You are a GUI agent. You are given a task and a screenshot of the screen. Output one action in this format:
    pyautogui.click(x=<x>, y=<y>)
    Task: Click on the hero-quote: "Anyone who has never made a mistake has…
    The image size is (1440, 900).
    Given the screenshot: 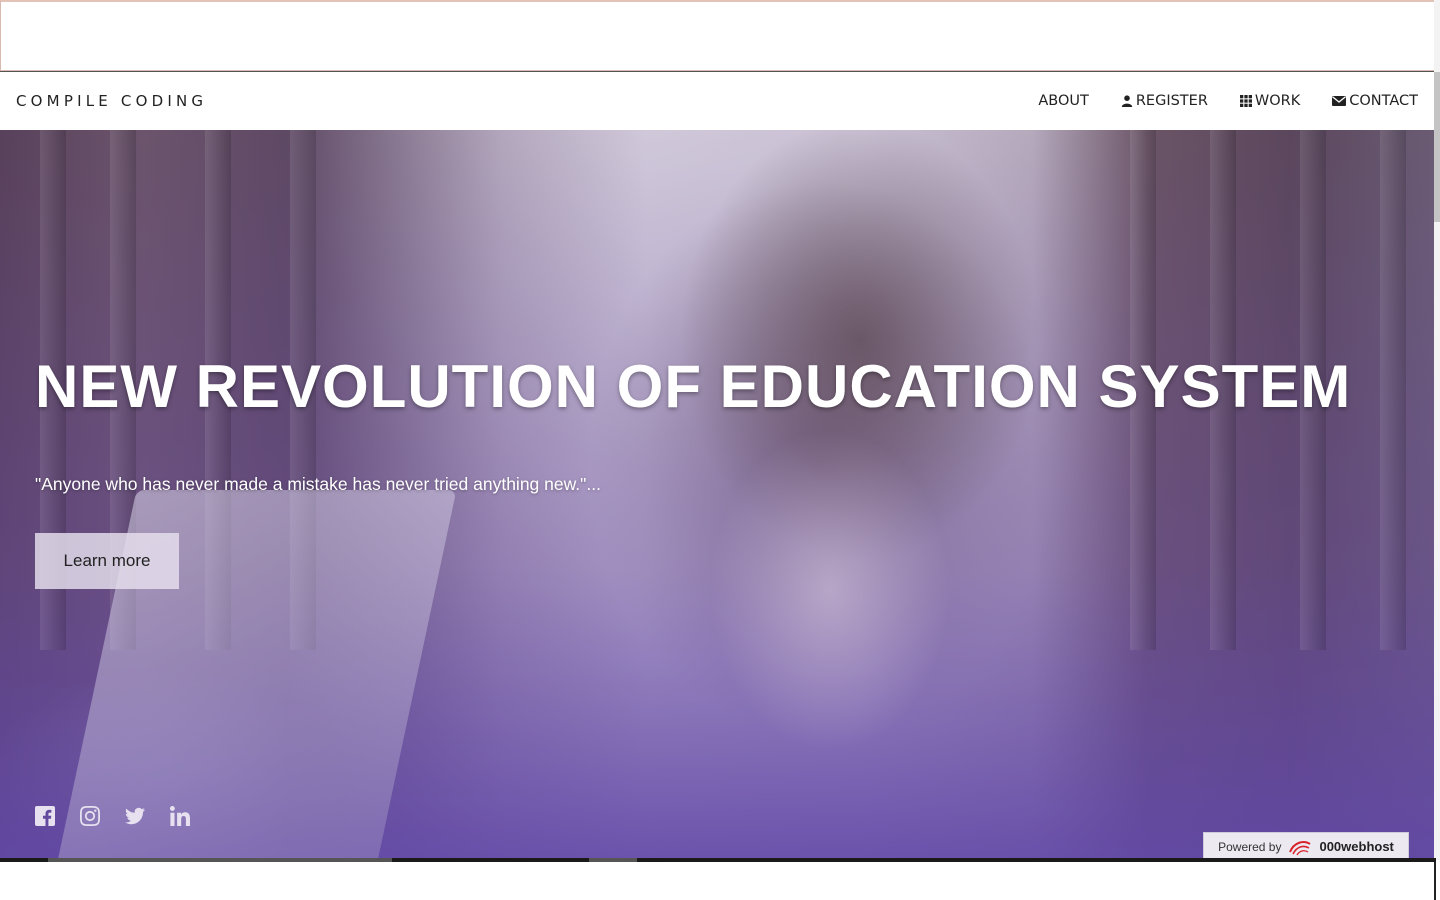 What is the action you would take?
    pyautogui.click(x=318, y=484)
    